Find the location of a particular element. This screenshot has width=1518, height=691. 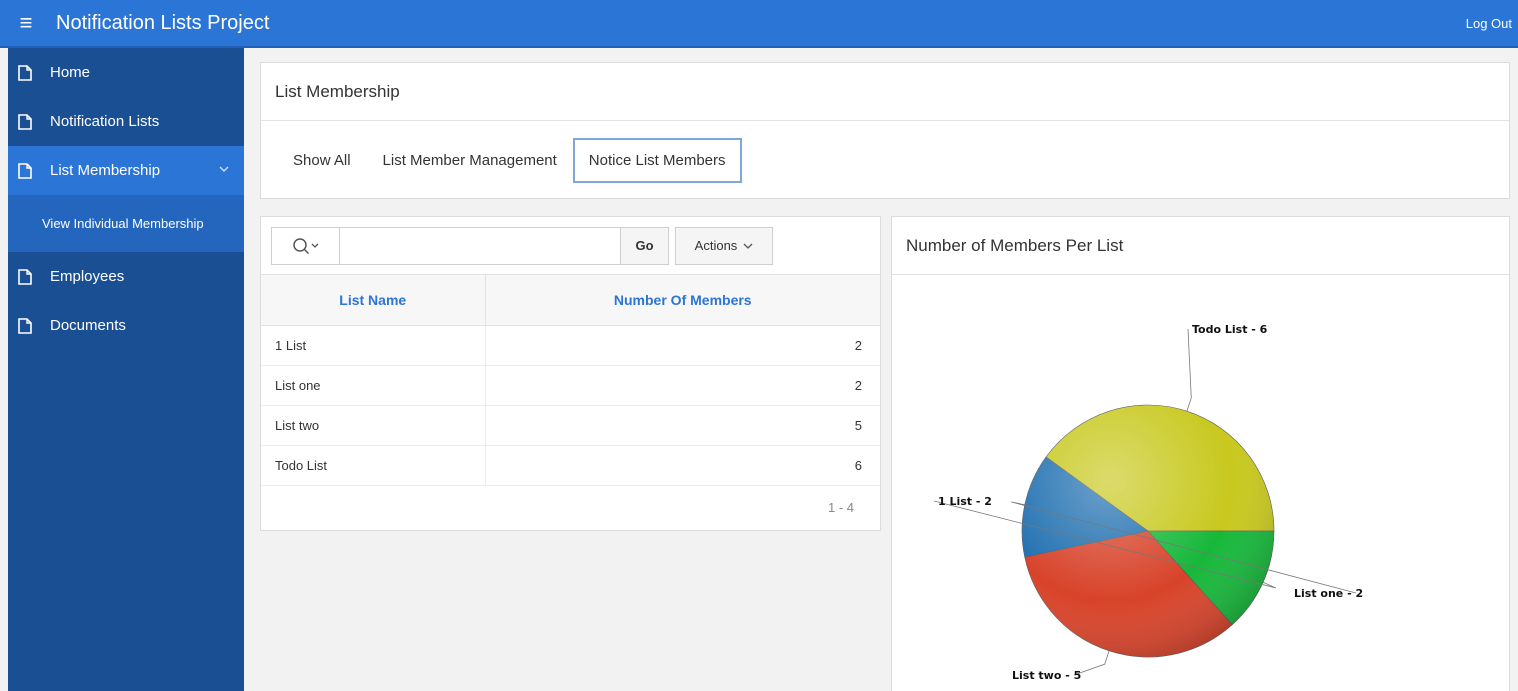

actions-label: Actions is located at coordinates (716, 245).